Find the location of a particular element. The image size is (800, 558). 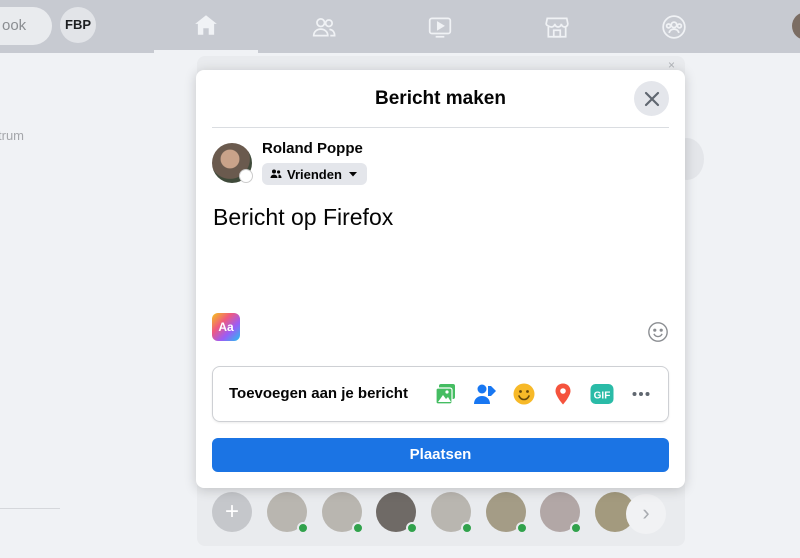

post-text-input: Bericht op Firefox is located at coordinates (303, 217).